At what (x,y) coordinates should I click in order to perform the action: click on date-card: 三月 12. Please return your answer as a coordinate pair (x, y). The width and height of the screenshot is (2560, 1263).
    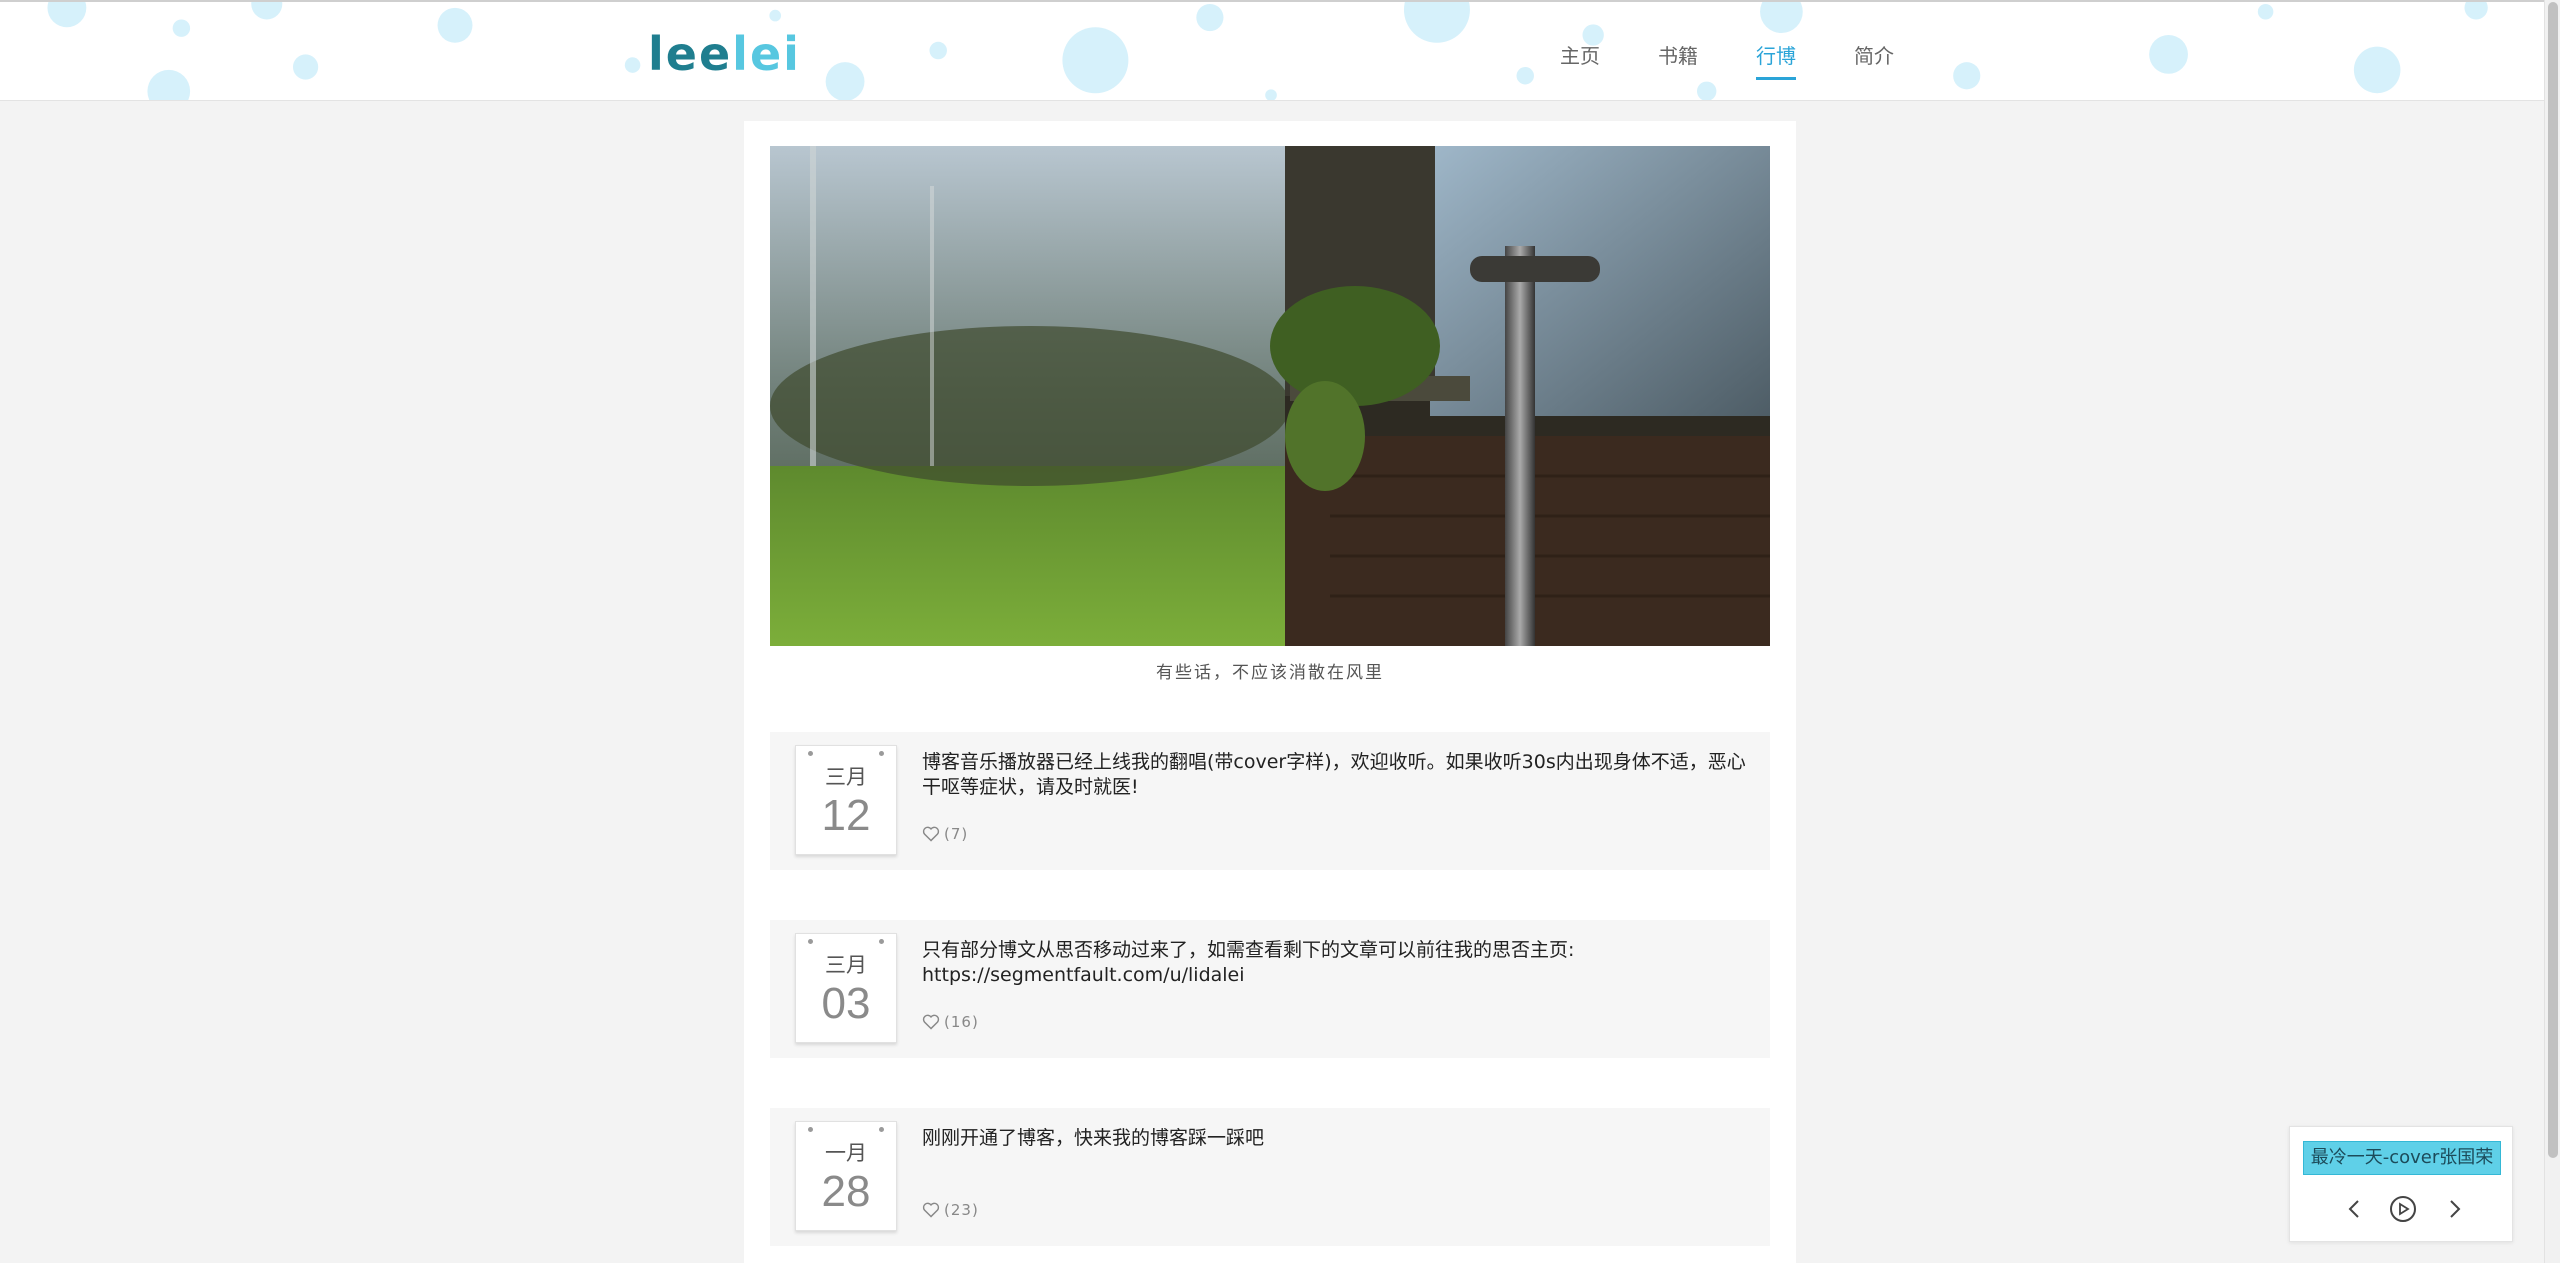
    Looking at the image, I should click on (846, 800).